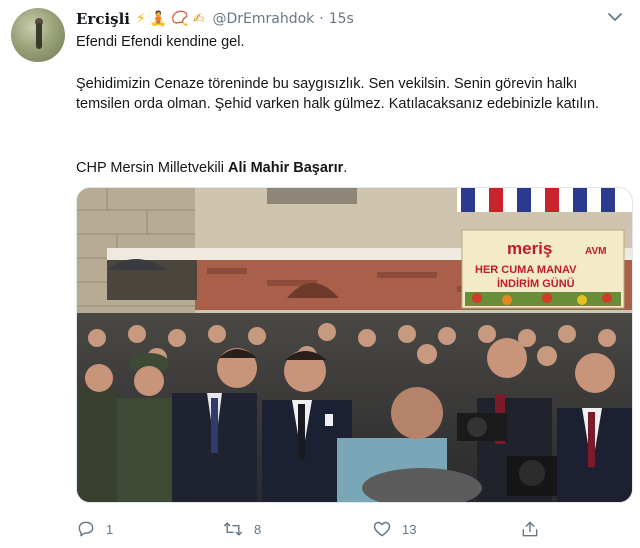 The width and height of the screenshot is (640, 548). What do you see at coordinates (615, 17) in the screenshot?
I see `chevron-down-icon` at bounding box center [615, 17].